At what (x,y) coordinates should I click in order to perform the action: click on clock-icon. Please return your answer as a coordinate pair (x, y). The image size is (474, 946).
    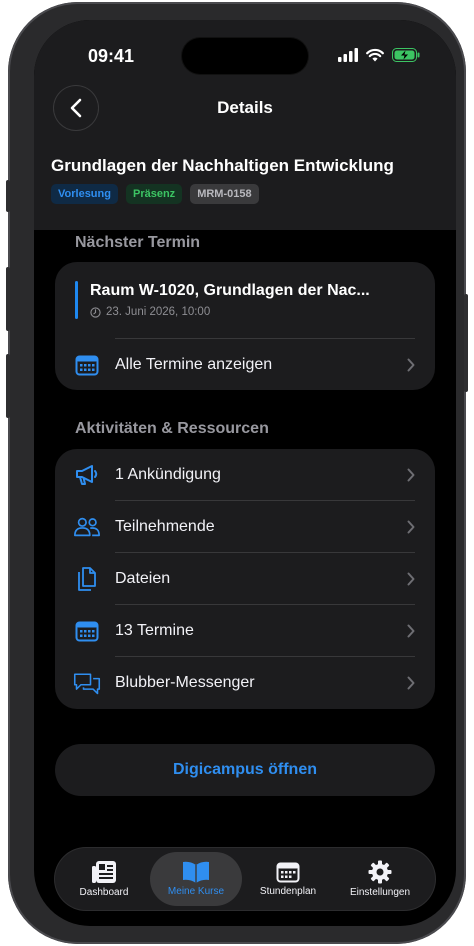
    Looking at the image, I should click on (95, 312).